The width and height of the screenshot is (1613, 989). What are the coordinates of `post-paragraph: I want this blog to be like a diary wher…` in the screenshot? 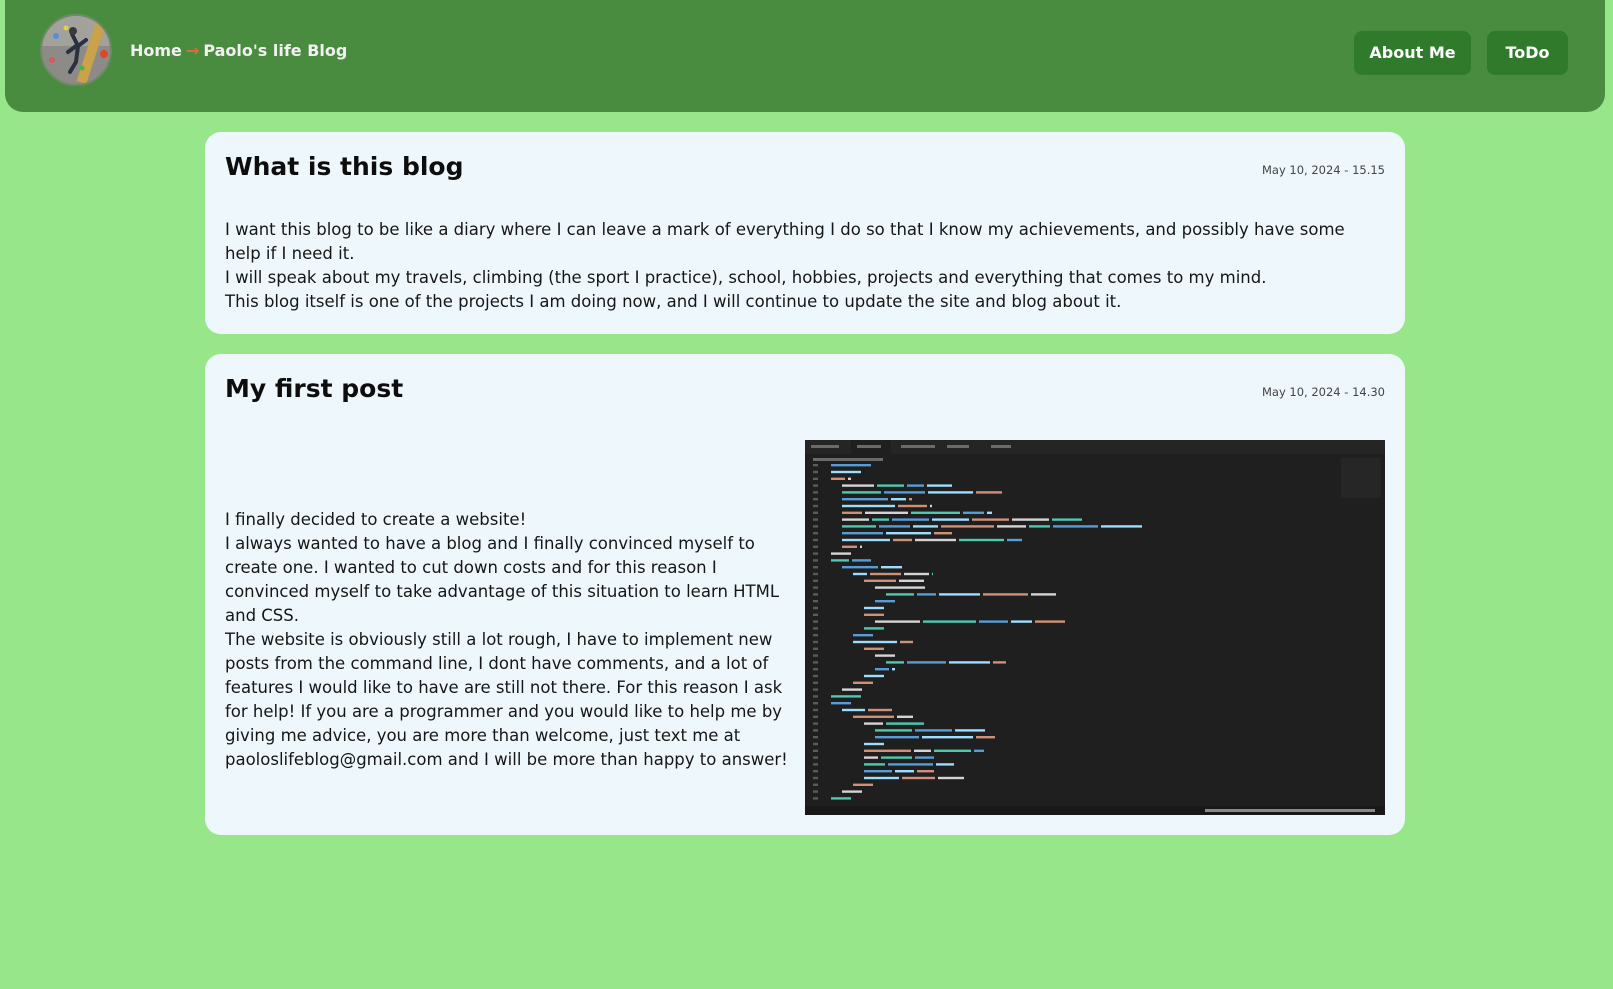 It's located at (785, 241).